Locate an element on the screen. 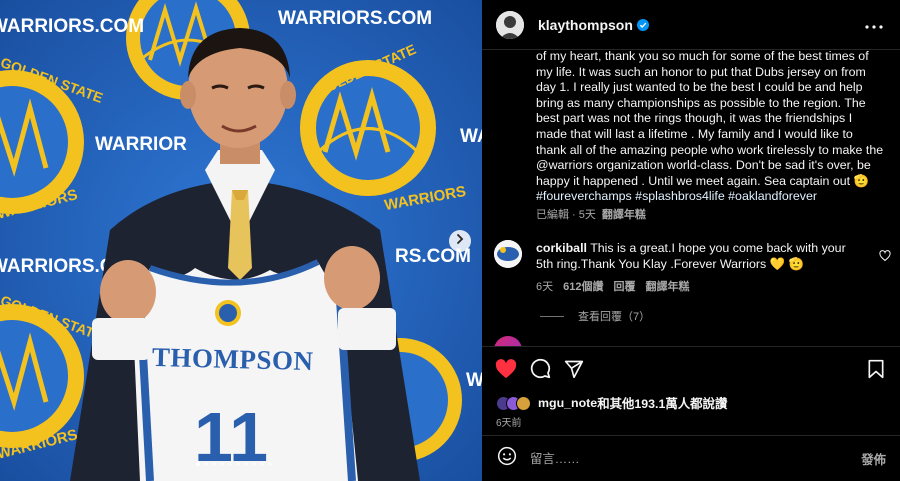  comment-translate-link: 翻譯年糕 is located at coordinates (667, 286).